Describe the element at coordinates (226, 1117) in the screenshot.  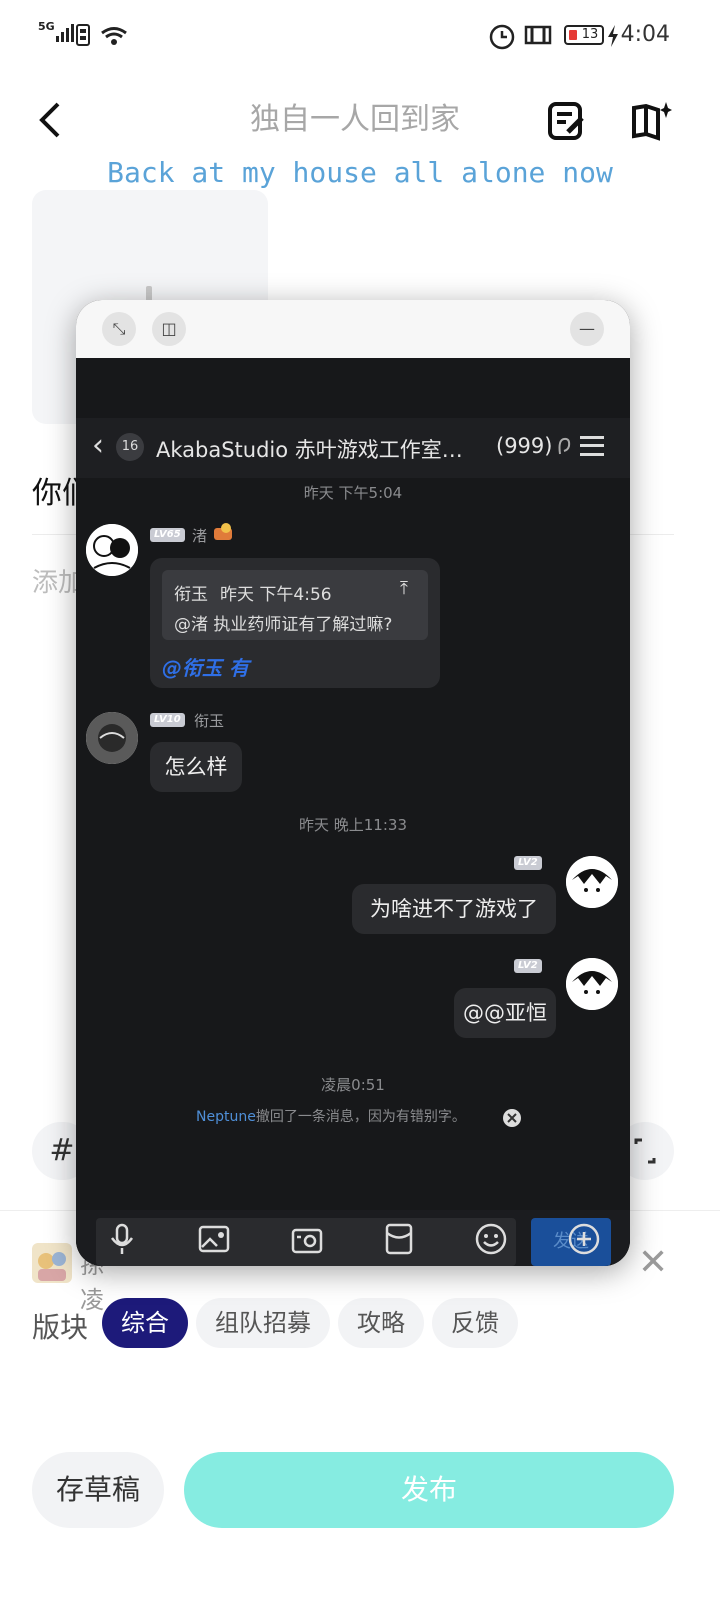
I see `recall-user: Neptune` at that location.